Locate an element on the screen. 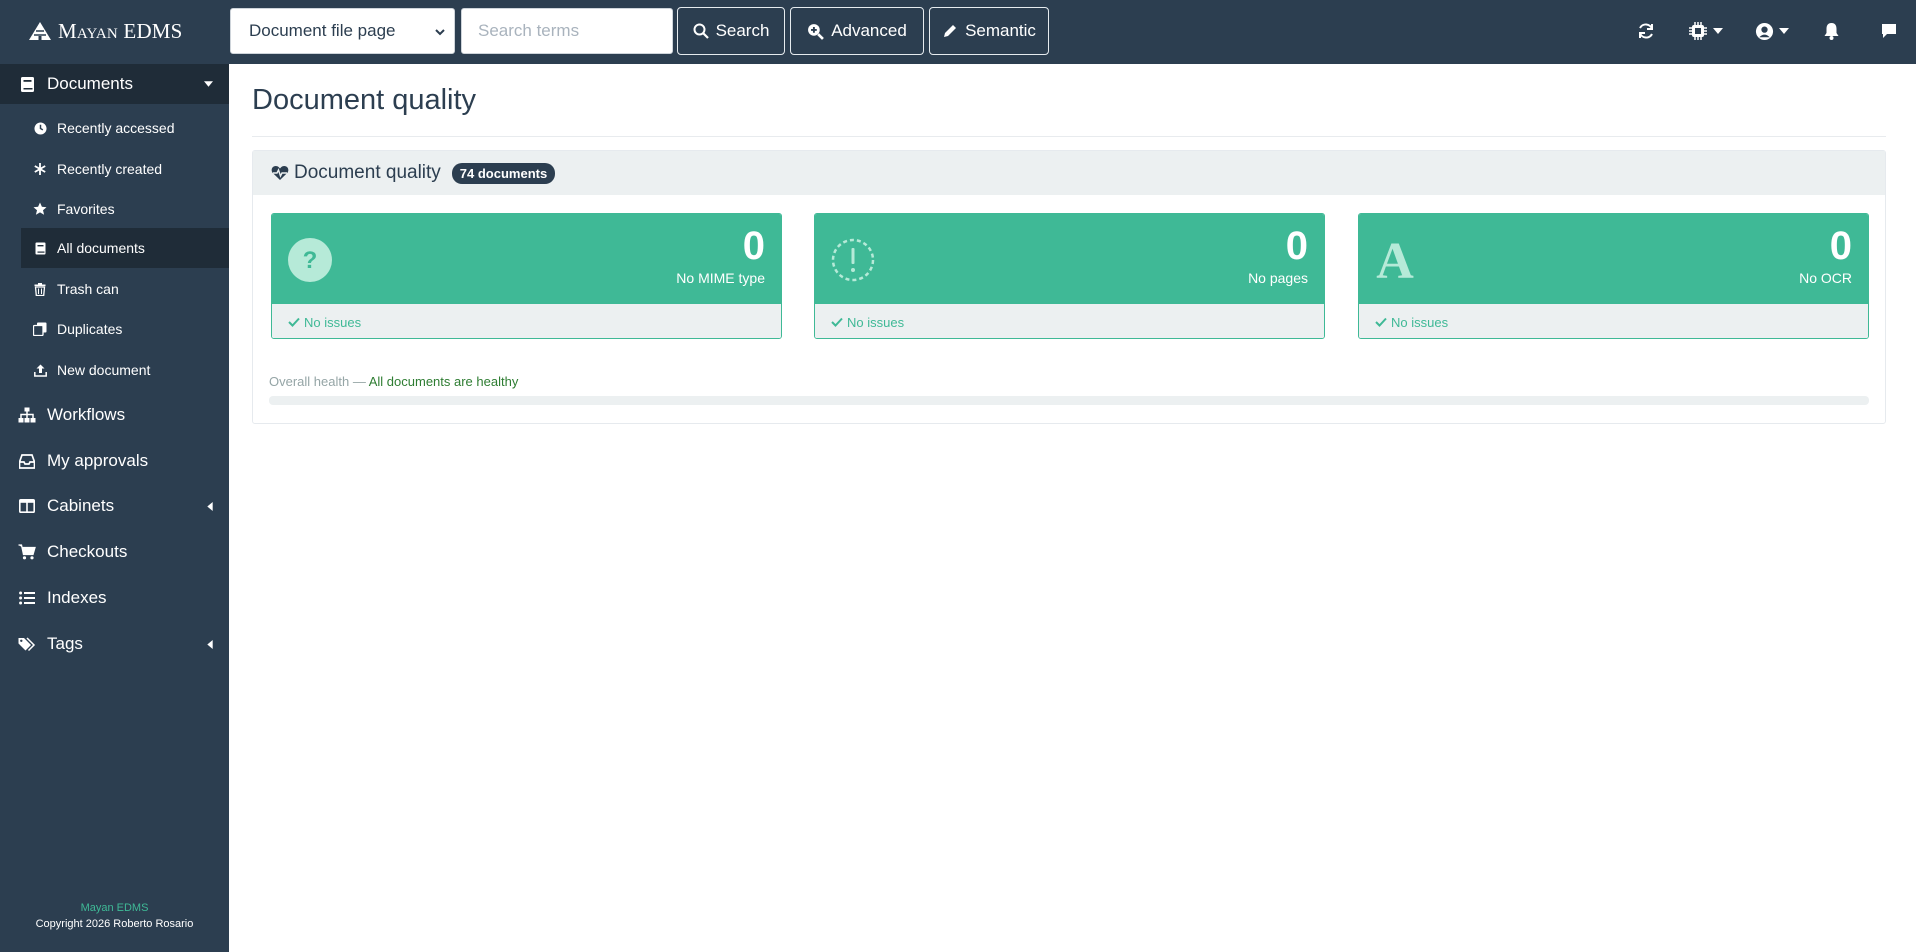  page-title: Document quality is located at coordinates (364, 100).